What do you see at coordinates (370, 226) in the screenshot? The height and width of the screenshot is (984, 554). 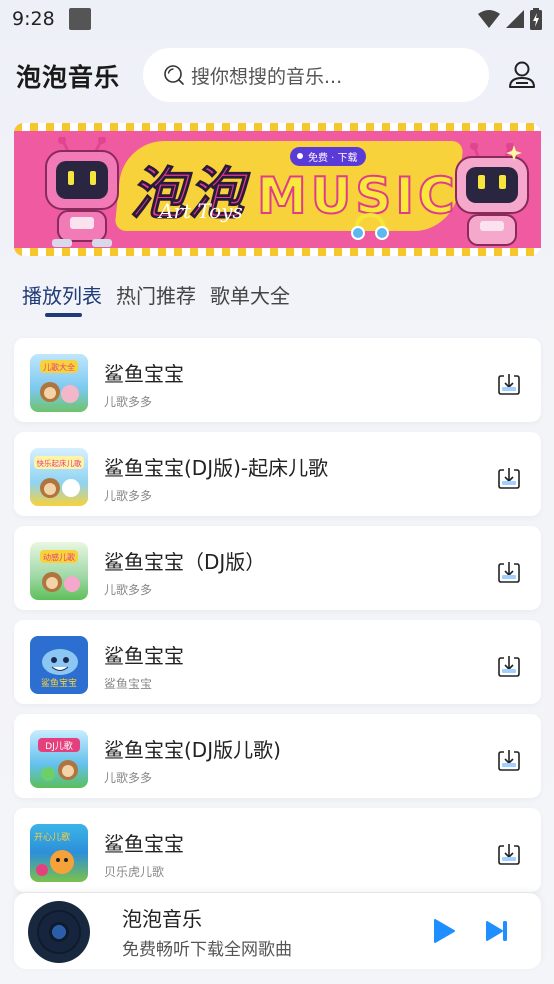 I see `headphones-icon` at bounding box center [370, 226].